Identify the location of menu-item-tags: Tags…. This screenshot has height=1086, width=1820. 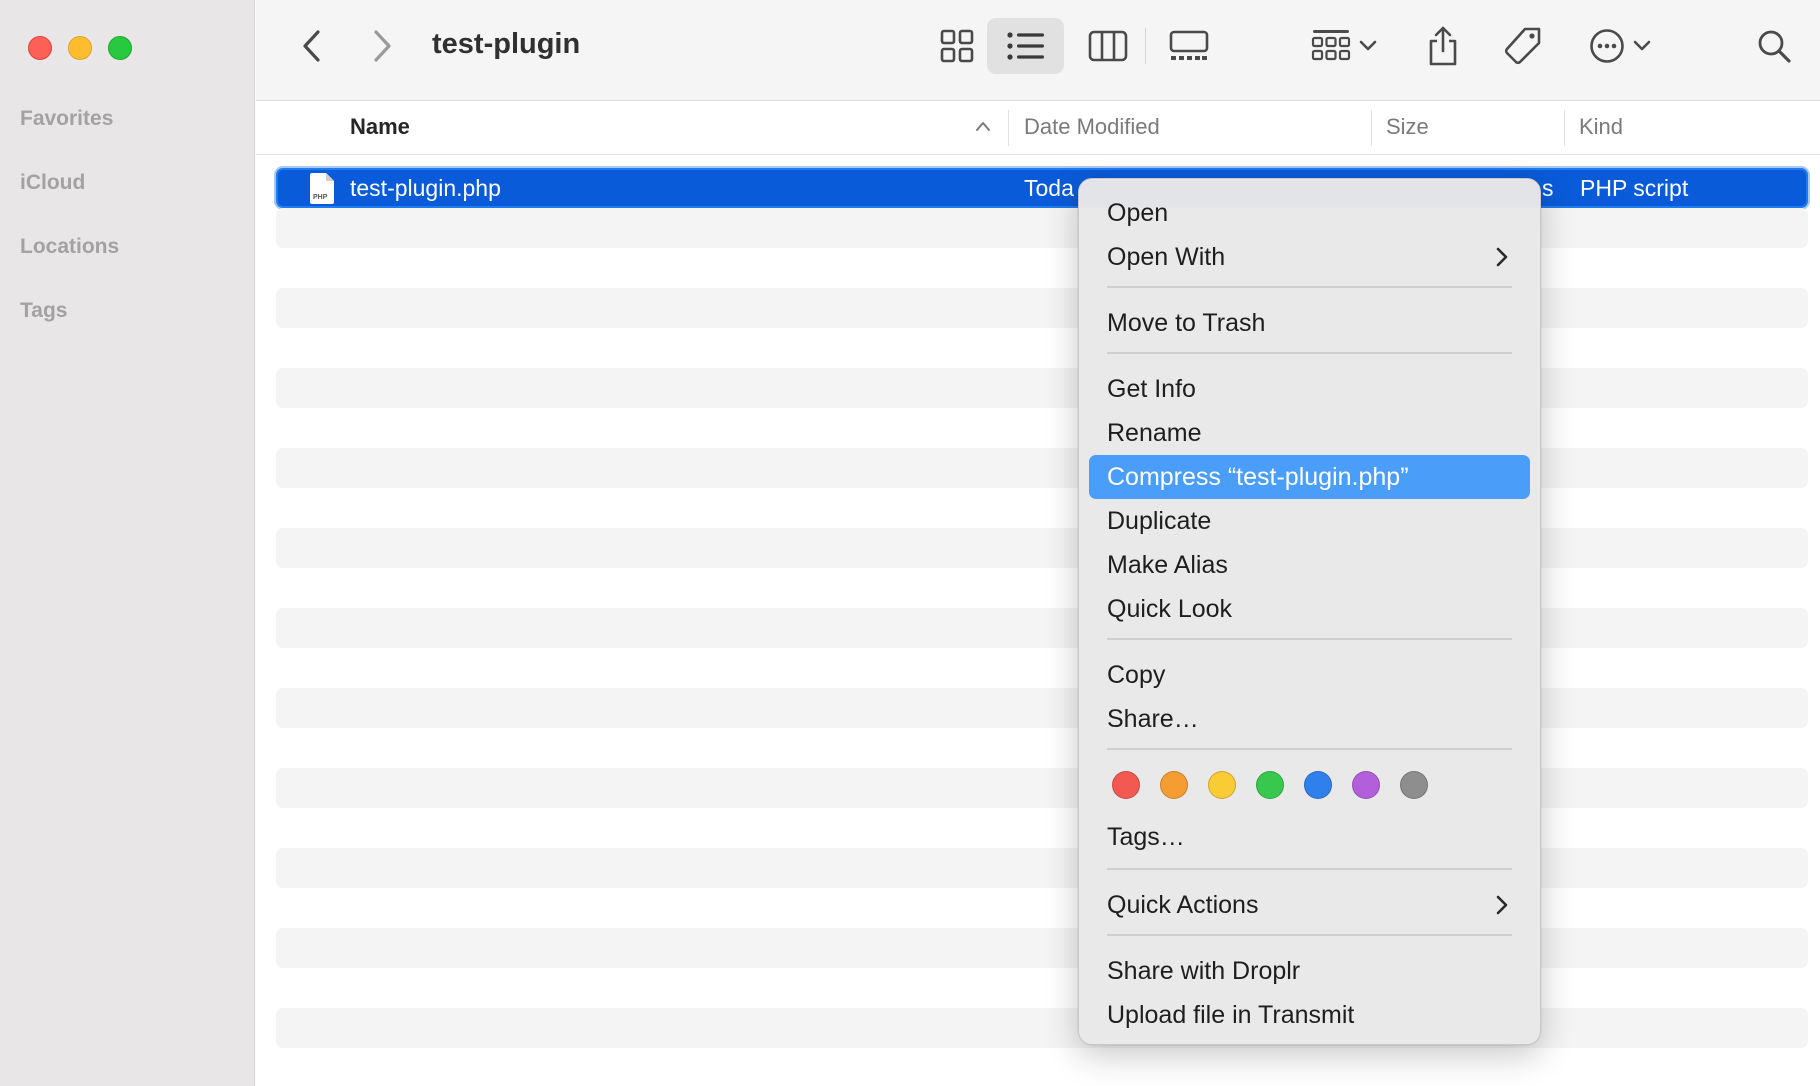
(1309, 837).